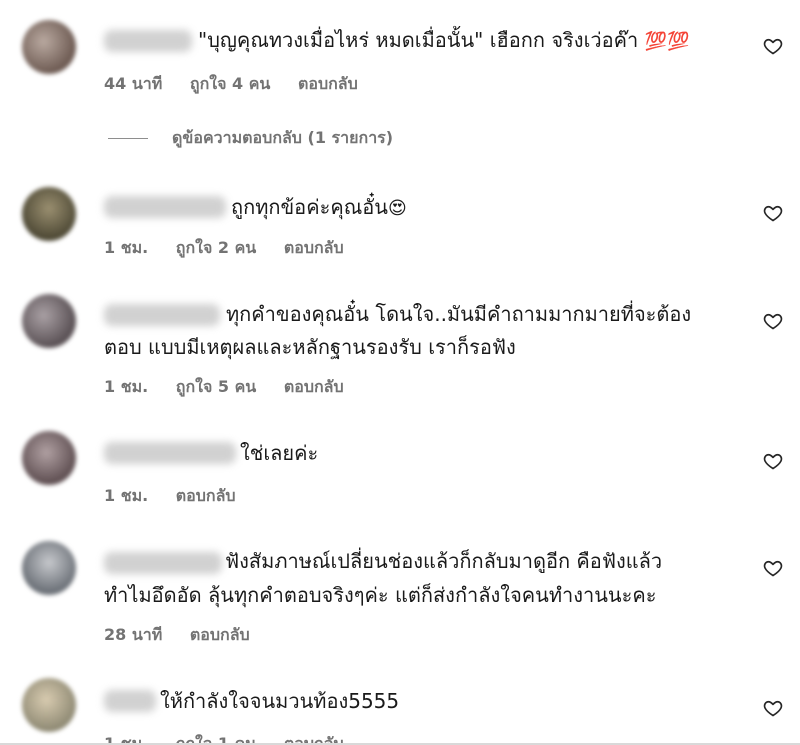  Describe the element at coordinates (667, 41) in the screenshot. I see `hundred-points-emoji: 💯💯` at that location.